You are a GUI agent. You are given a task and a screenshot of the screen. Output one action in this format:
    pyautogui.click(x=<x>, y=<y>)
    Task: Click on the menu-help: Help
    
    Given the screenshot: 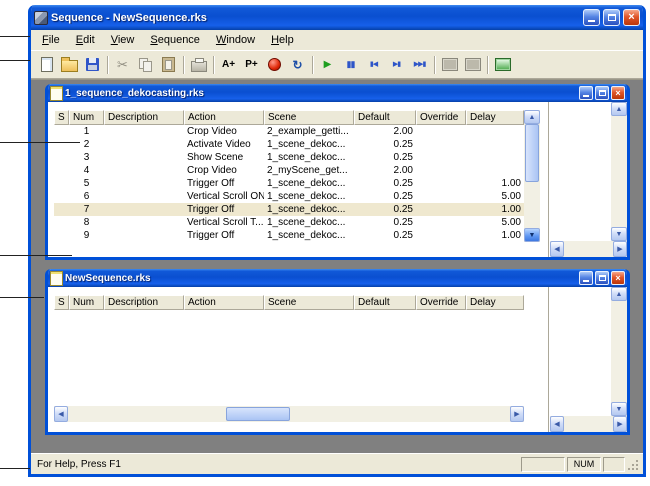 What is the action you would take?
    pyautogui.click(x=282, y=40)
    